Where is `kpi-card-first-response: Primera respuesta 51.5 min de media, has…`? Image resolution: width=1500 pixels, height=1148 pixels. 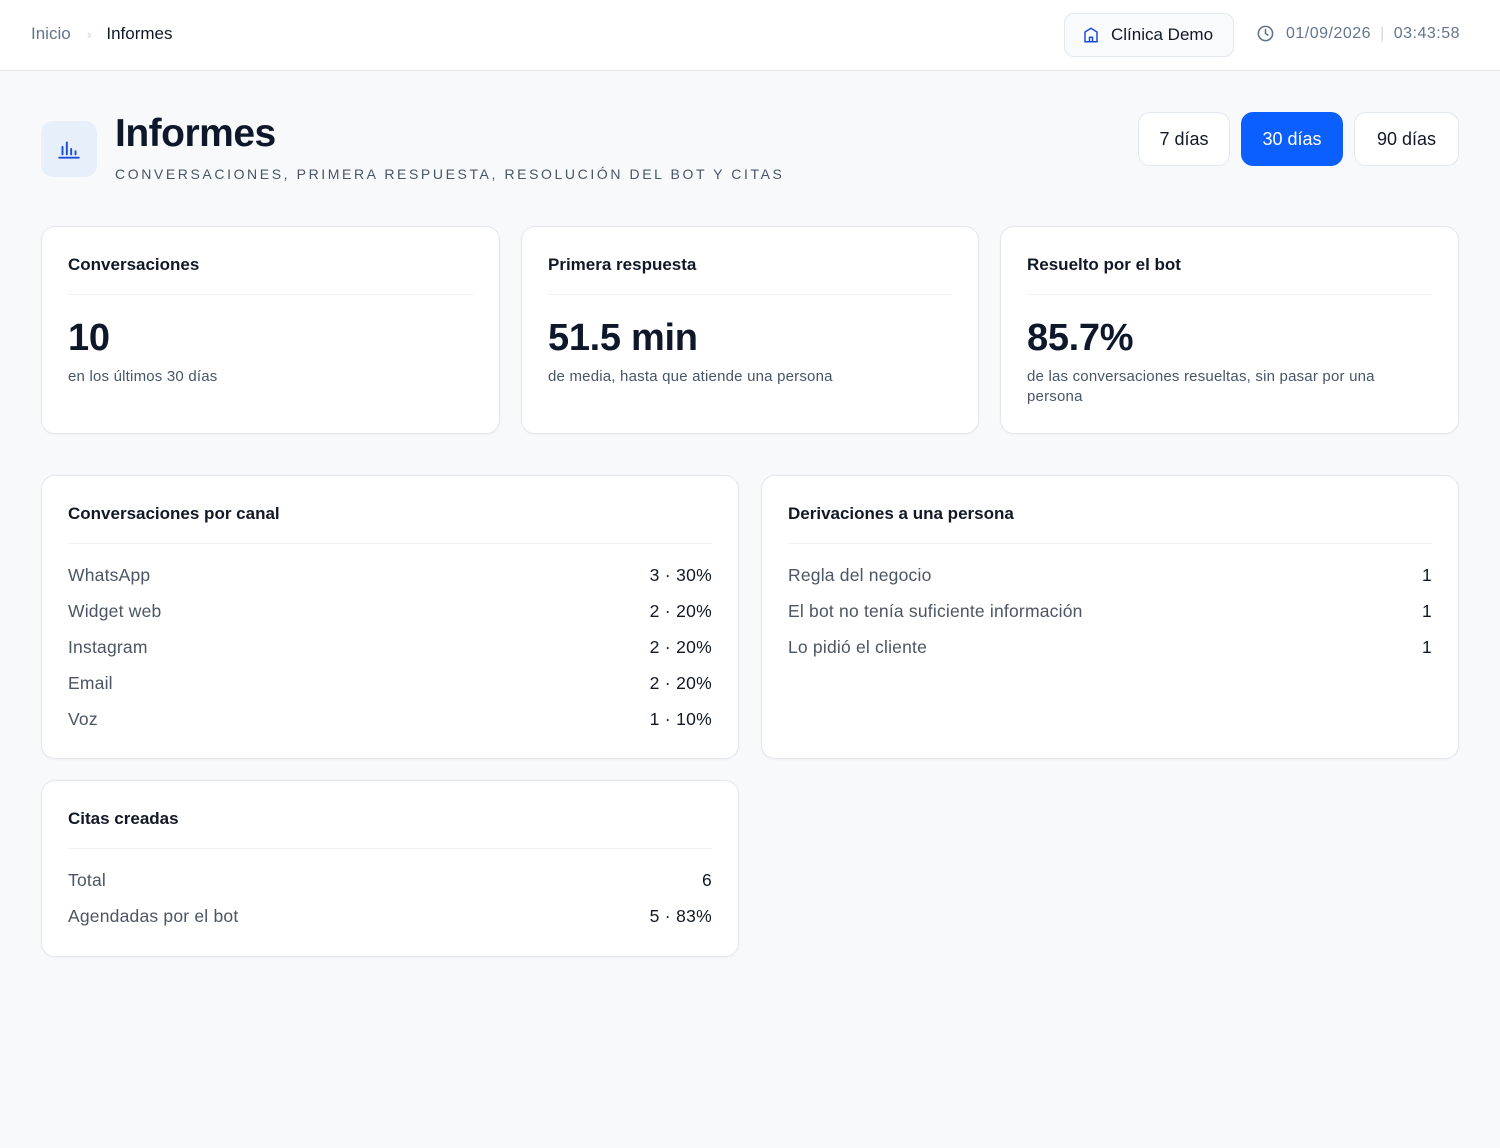
kpi-card-first-response: Primera respuesta 51.5 min de media, has… is located at coordinates (750, 330).